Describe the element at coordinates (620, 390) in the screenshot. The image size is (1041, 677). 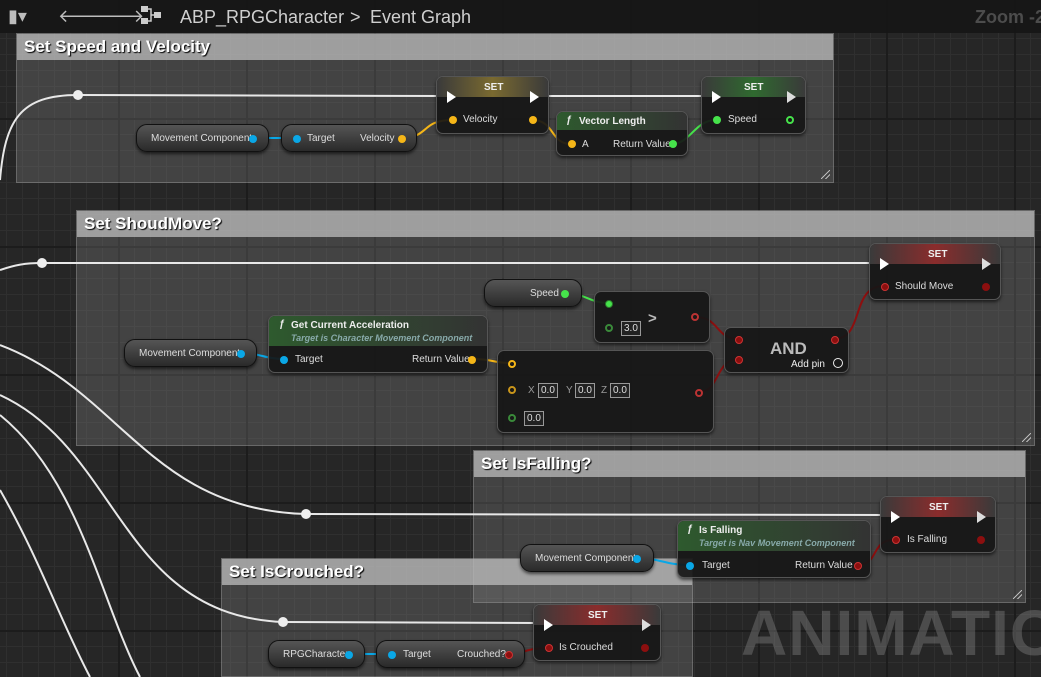
I see `z-value-field: 0.0` at that location.